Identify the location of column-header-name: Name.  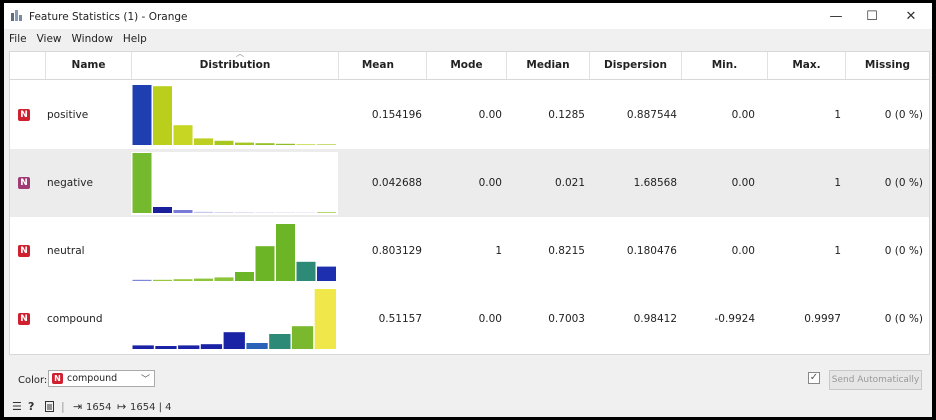
(88, 65).